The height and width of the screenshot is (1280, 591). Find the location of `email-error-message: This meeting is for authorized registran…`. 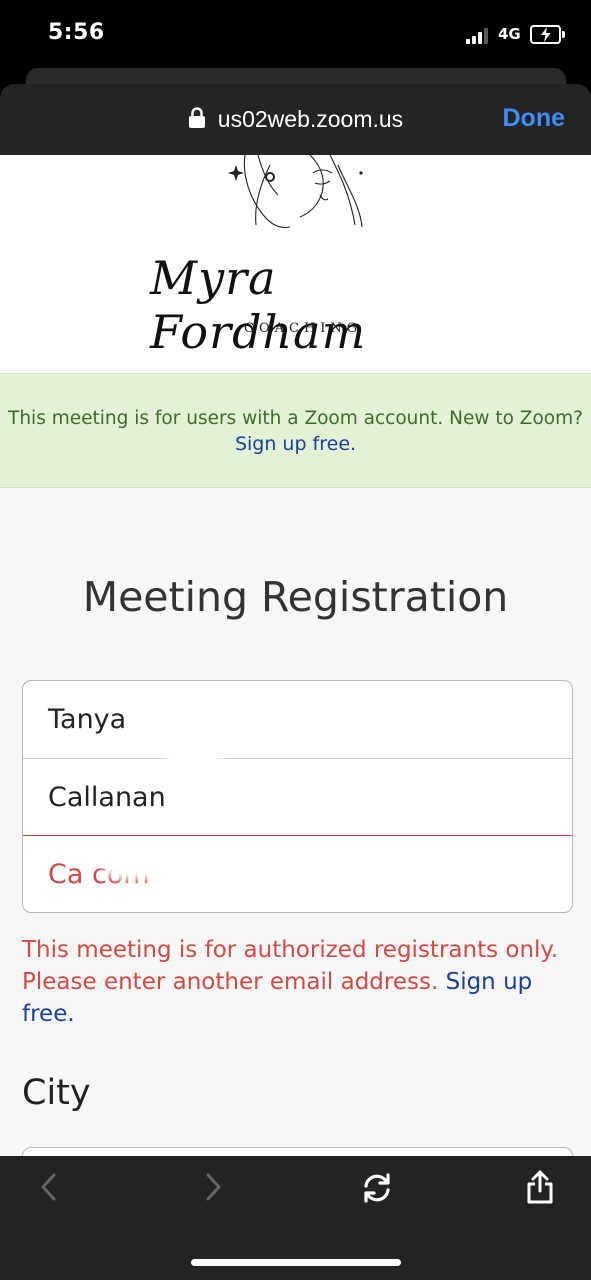

email-error-message: This meeting is for authorized registran… is located at coordinates (302, 982).